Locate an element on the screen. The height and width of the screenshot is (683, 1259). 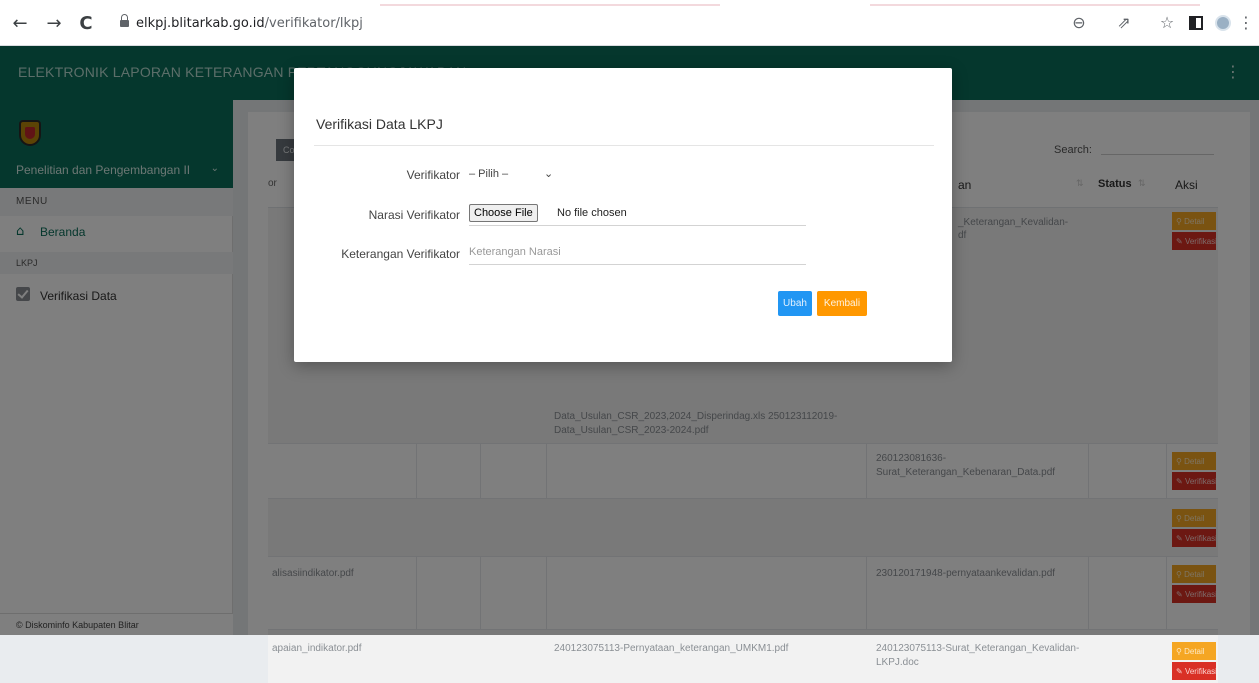
detail-button: ⚲ Detail is located at coordinates (1194, 651).